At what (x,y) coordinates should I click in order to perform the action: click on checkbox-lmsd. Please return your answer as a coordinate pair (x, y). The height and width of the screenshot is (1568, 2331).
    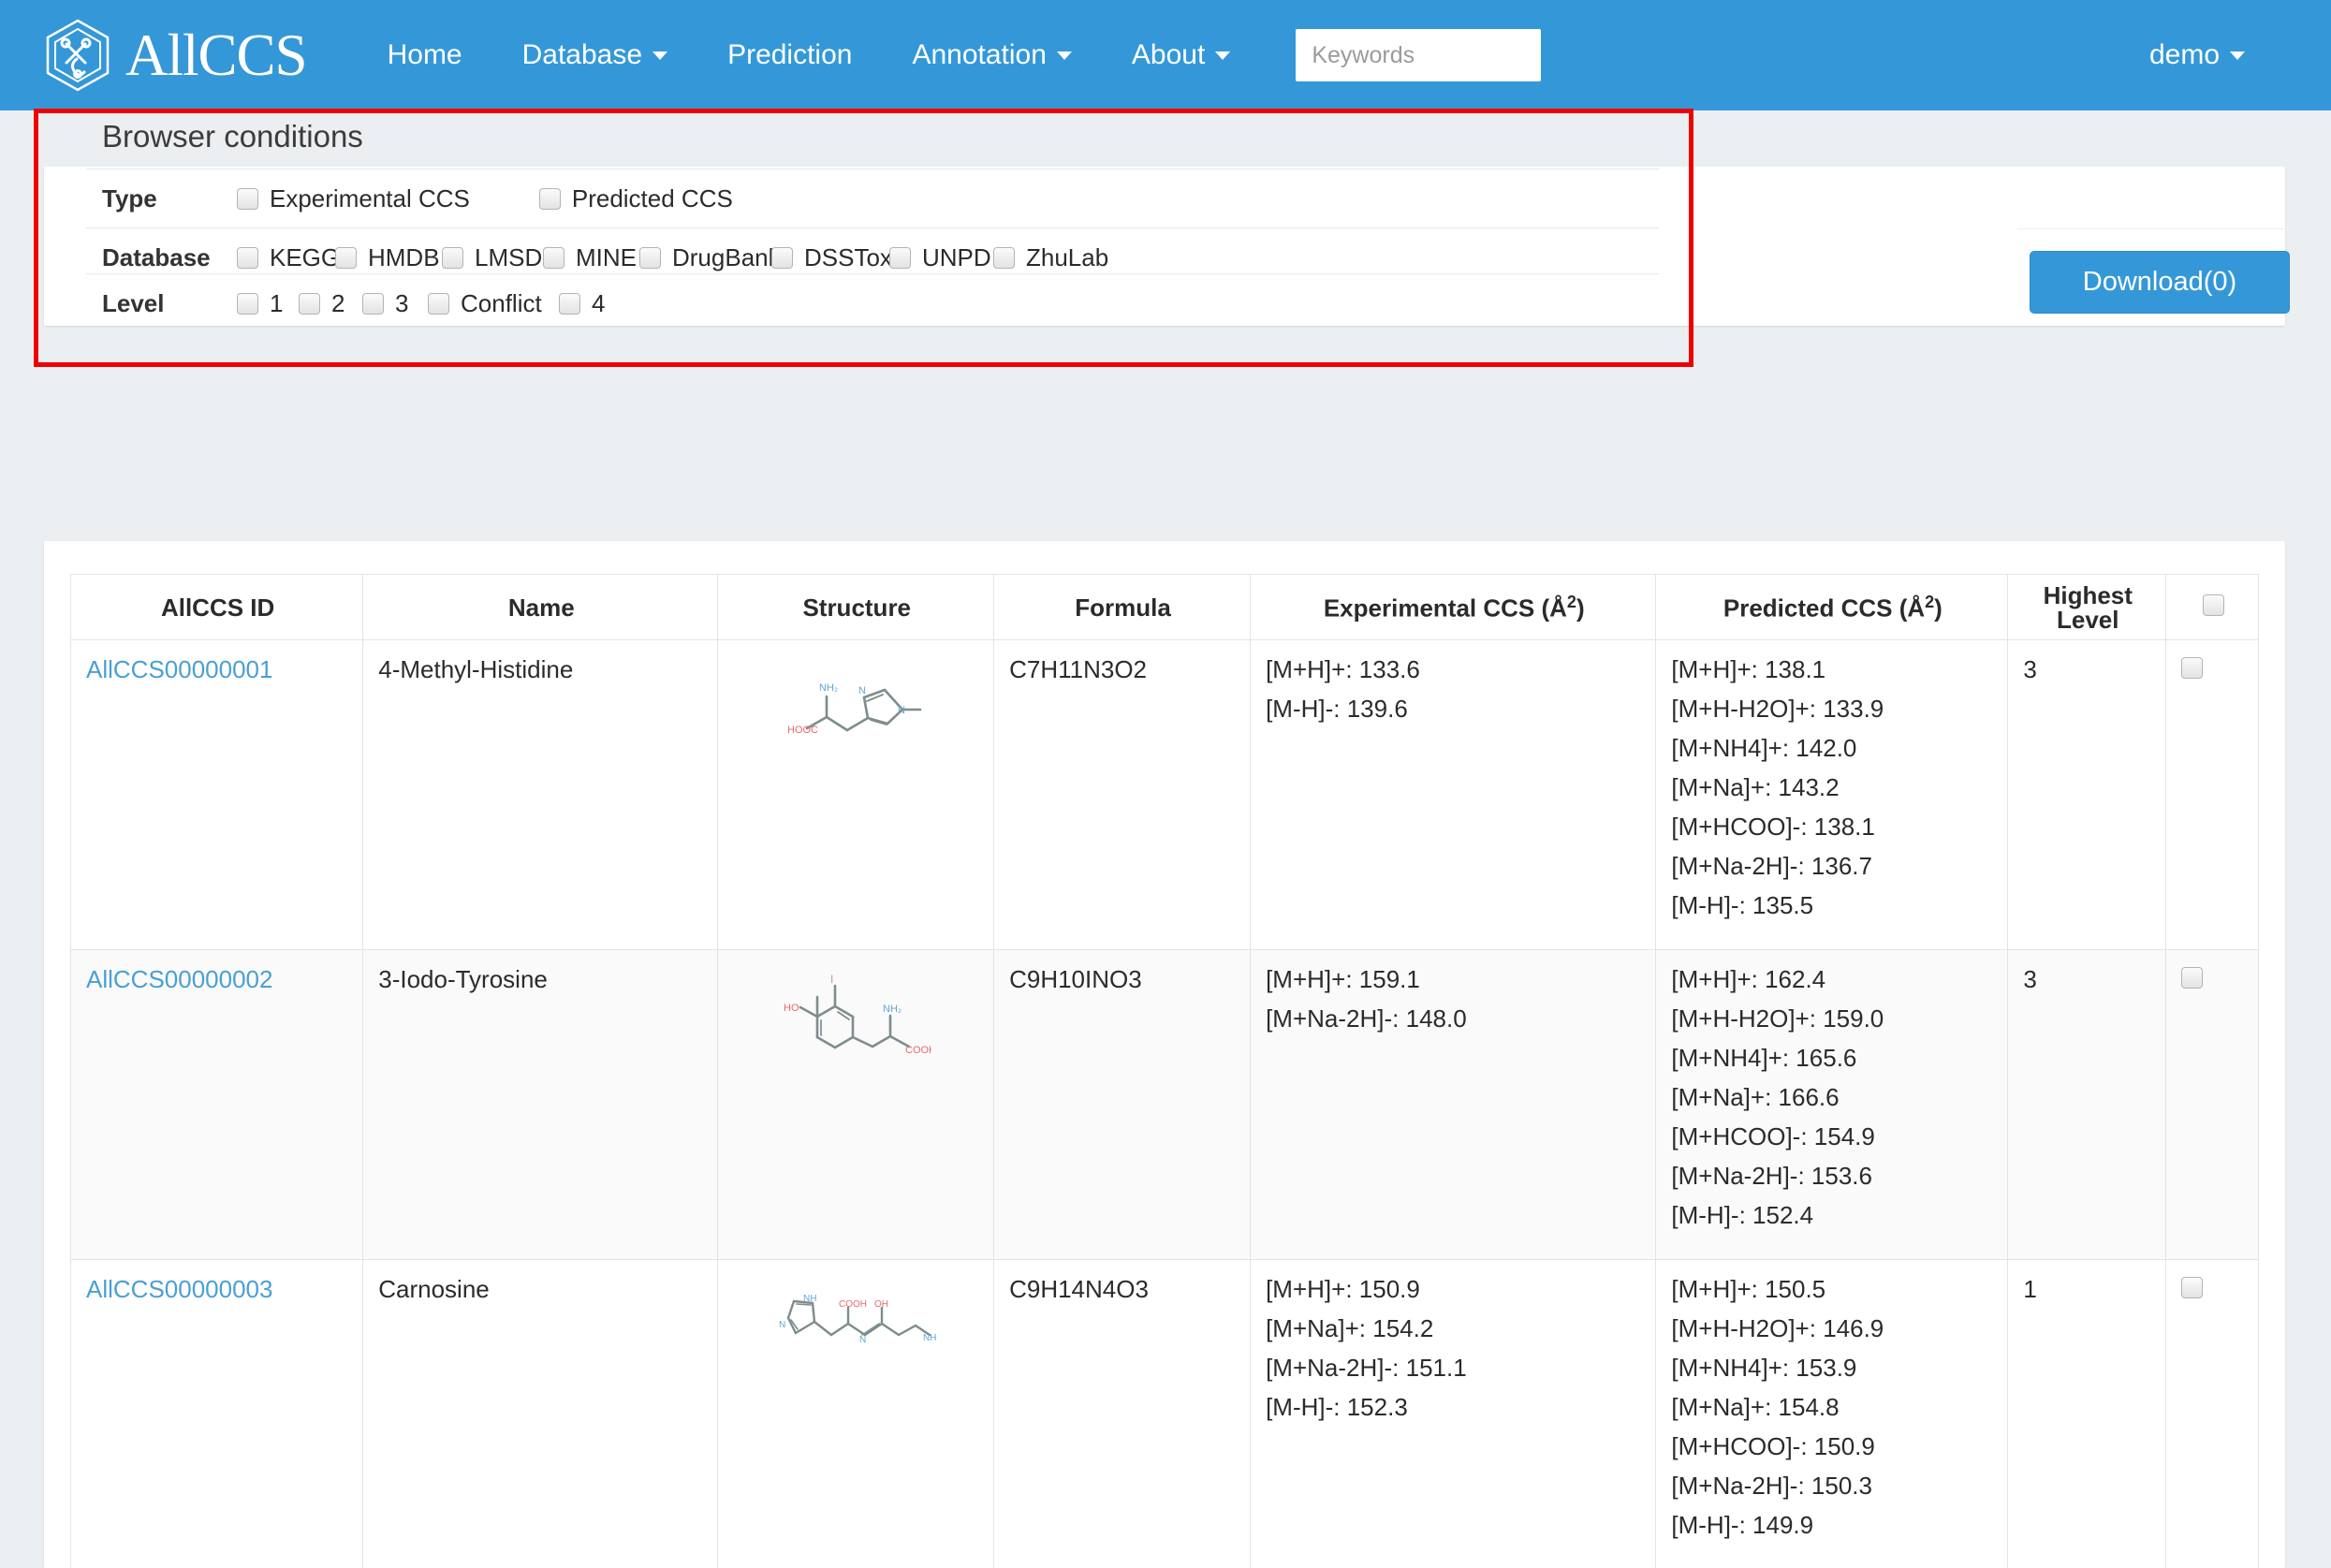
    Looking at the image, I should click on (452, 257).